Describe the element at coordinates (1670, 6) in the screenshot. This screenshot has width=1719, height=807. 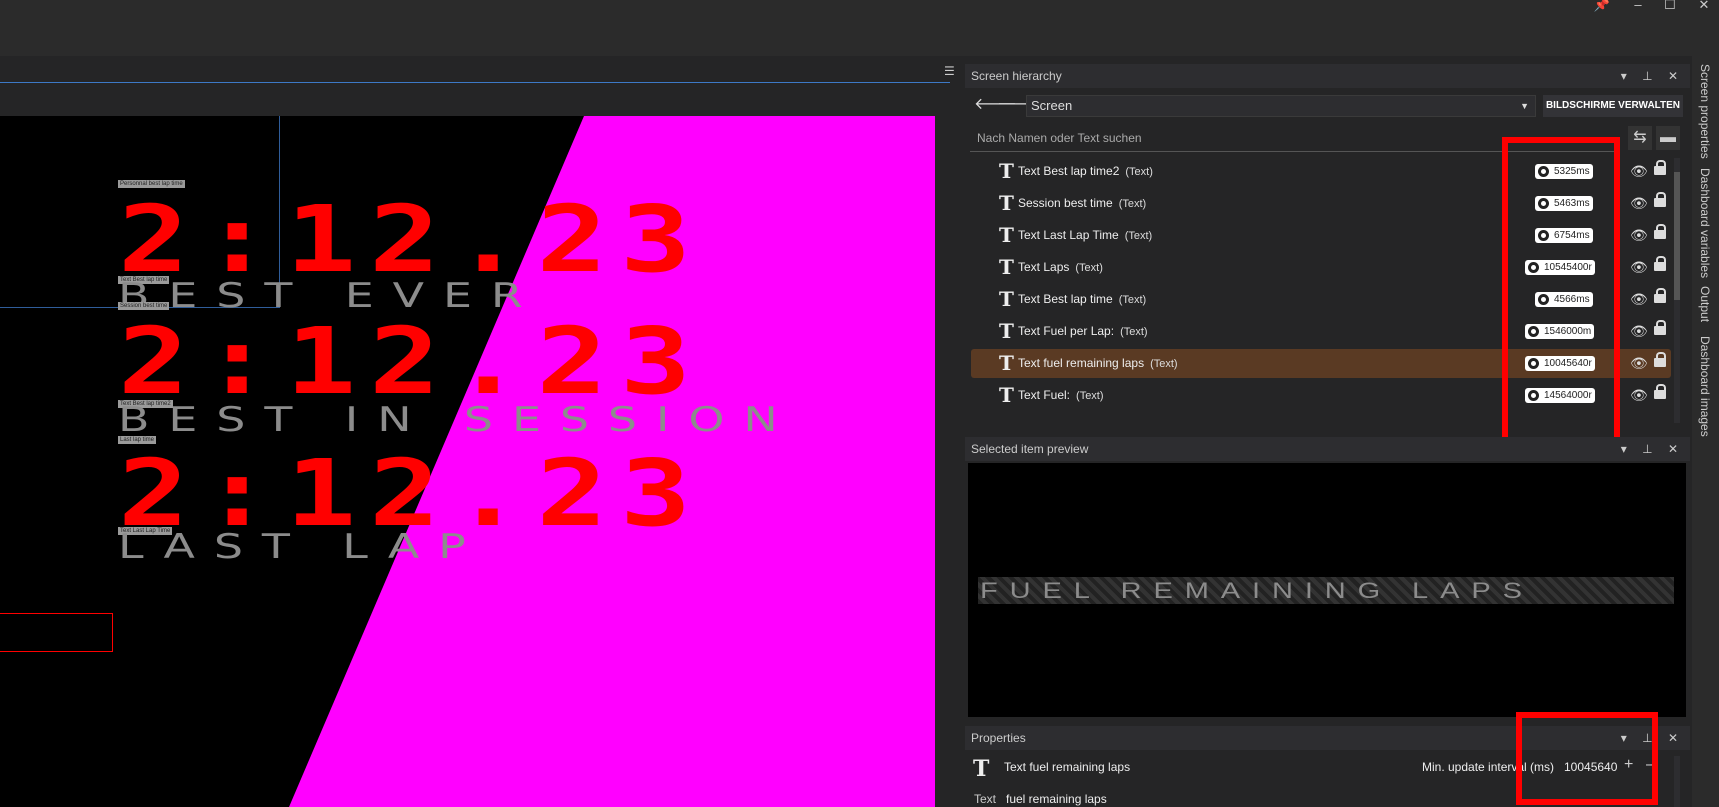
I see `maximize-button: ☐` at that location.